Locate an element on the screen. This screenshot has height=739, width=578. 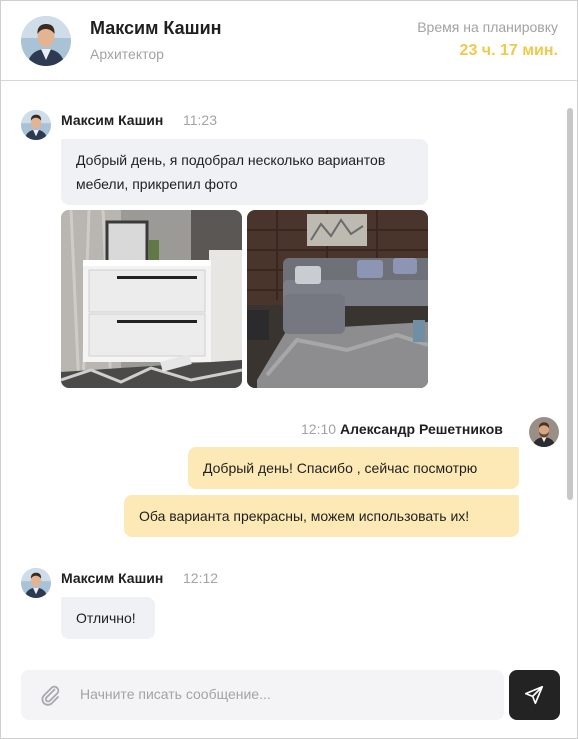
send-icon is located at coordinates (534, 695).